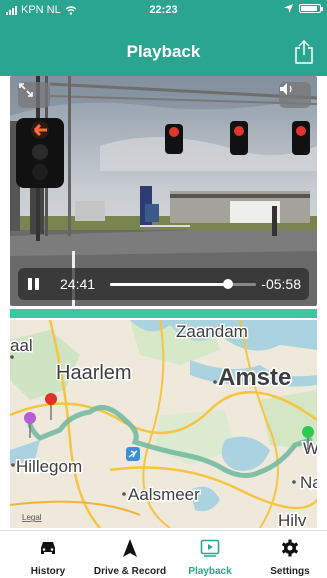 This screenshot has height=578, width=327. Describe the element at coordinates (94, 373) in the screenshot. I see `map-label-haarlem: Haarlem` at that location.